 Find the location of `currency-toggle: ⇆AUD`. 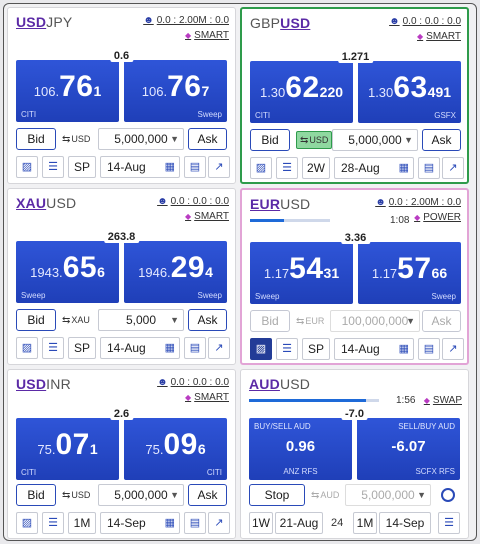

currency-toggle: ⇆AUD is located at coordinates (325, 495).